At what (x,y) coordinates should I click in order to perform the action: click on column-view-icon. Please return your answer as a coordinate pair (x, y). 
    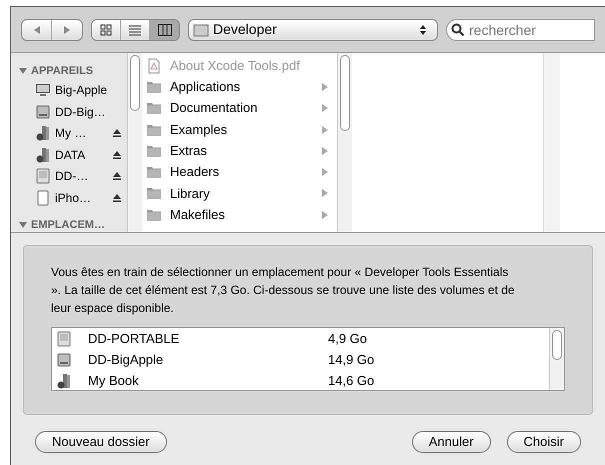
    Looking at the image, I should click on (165, 30).